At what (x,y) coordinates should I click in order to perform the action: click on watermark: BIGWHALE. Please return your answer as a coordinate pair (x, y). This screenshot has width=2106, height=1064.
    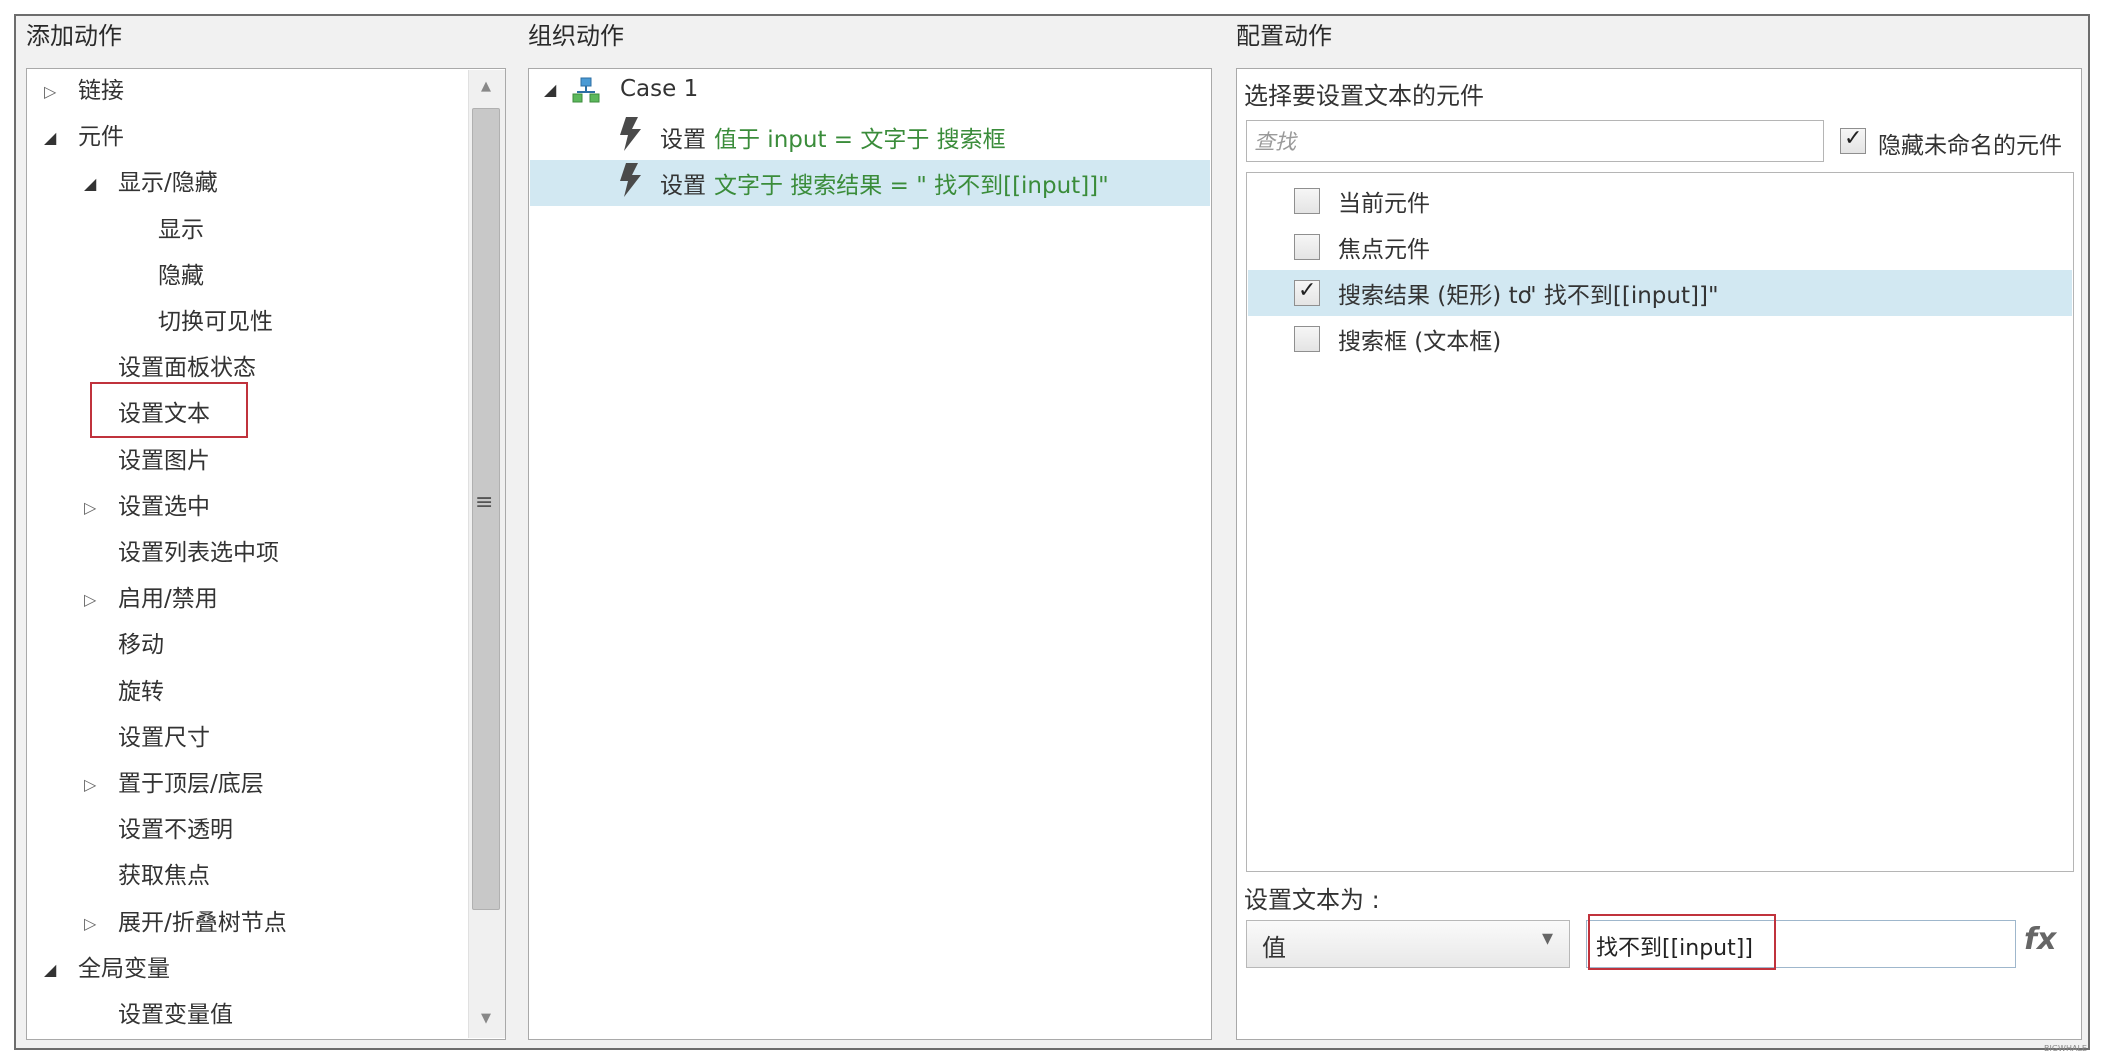
    Looking at the image, I should click on (2065, 1048).